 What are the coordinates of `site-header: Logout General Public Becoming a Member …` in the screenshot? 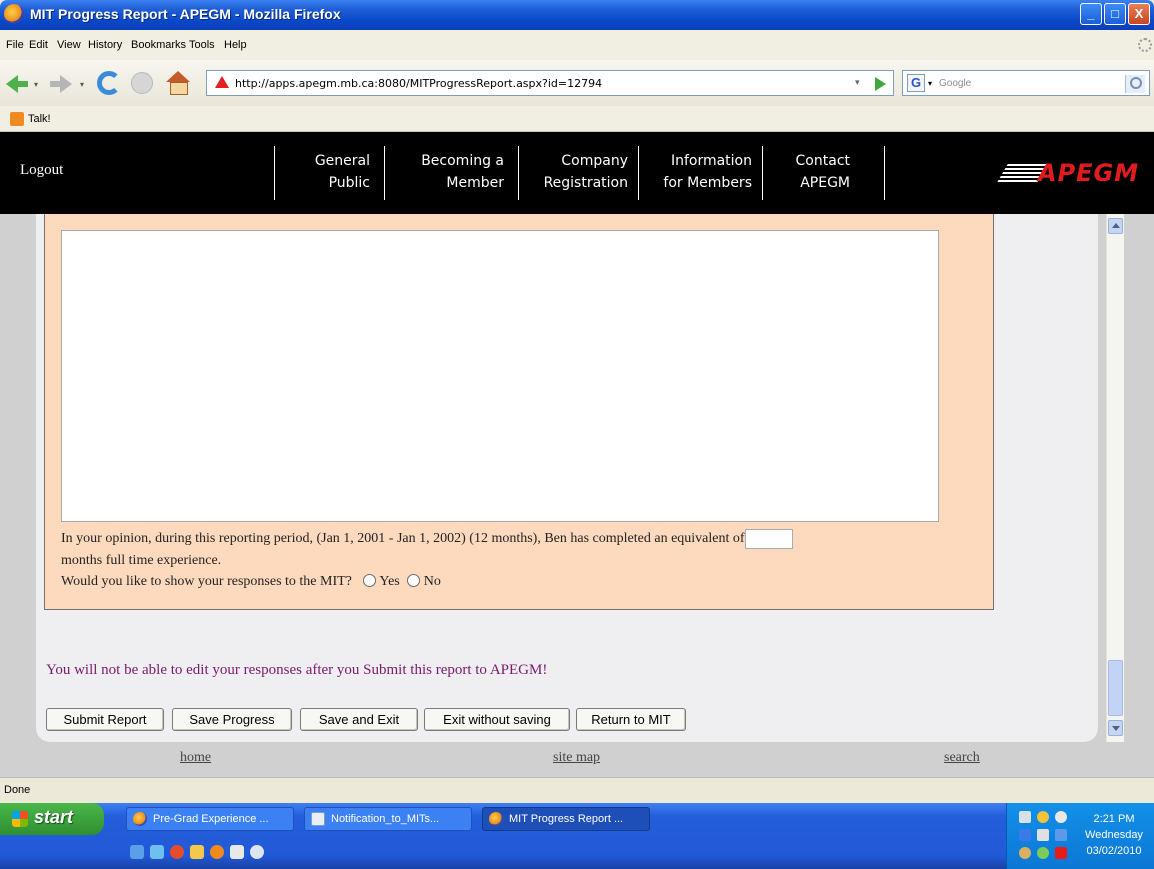 It's located at (577, 173).